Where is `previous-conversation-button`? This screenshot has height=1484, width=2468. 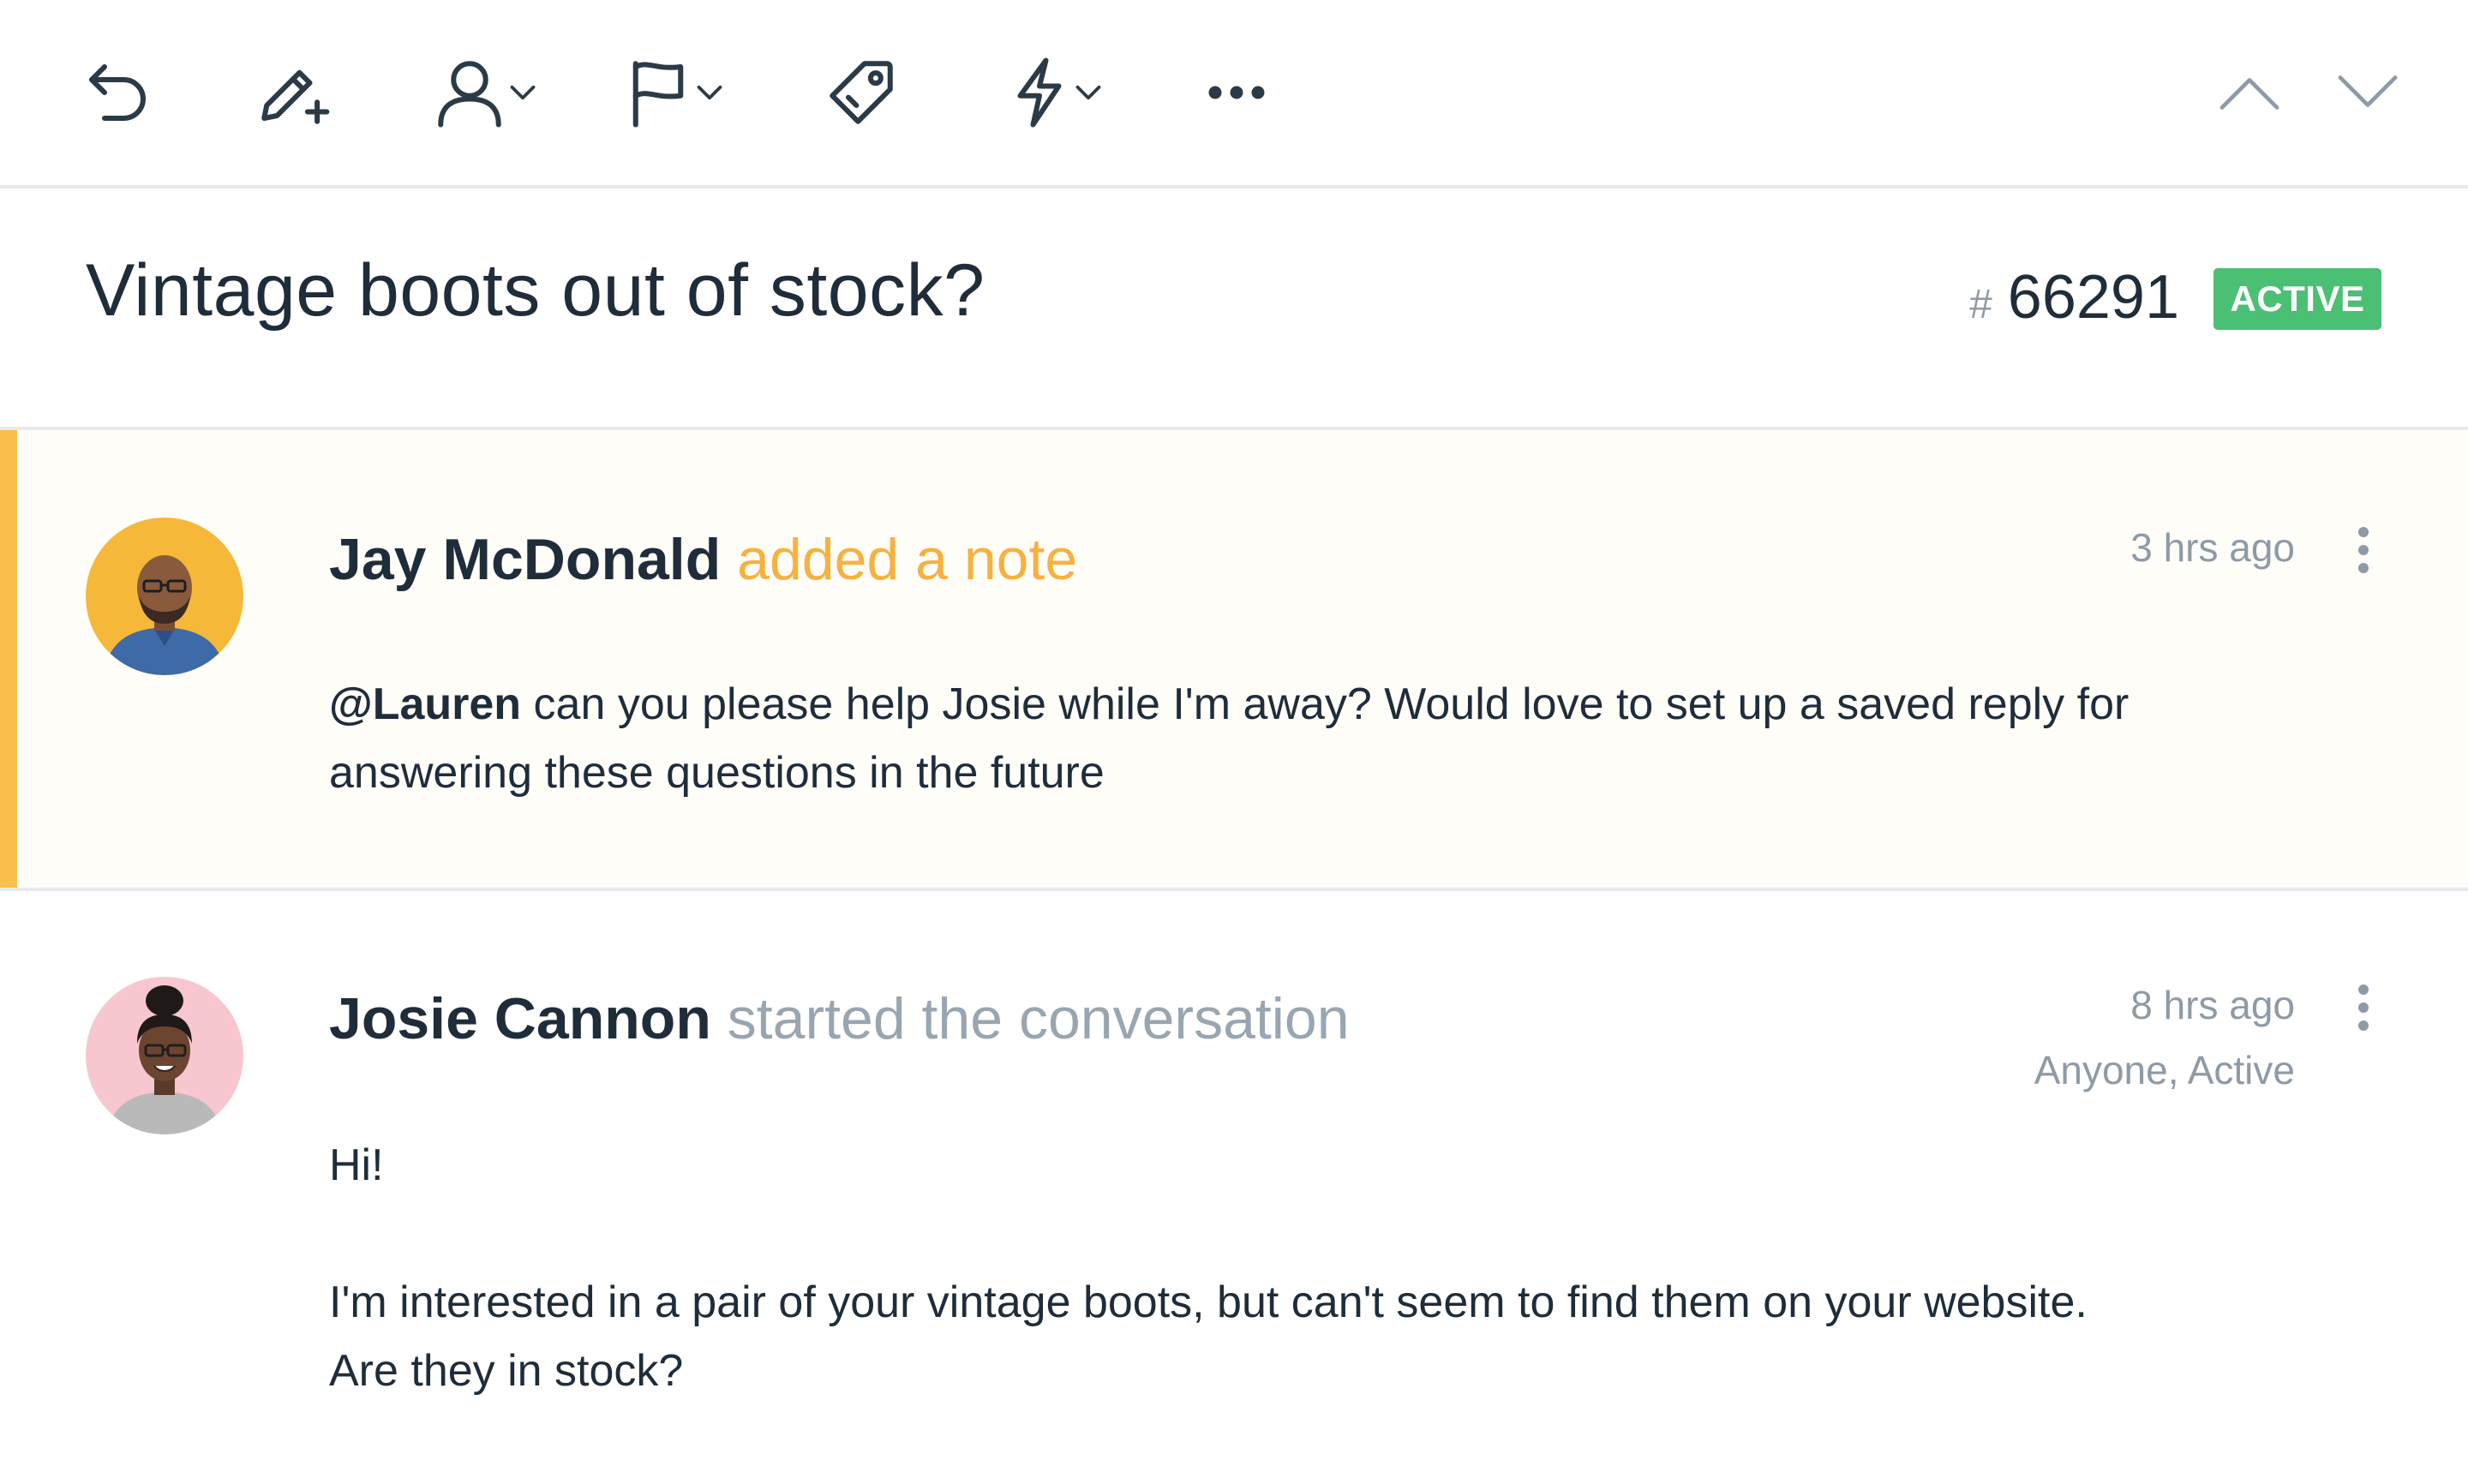 previous-conversation-button is located at coordinates (2249, 92).